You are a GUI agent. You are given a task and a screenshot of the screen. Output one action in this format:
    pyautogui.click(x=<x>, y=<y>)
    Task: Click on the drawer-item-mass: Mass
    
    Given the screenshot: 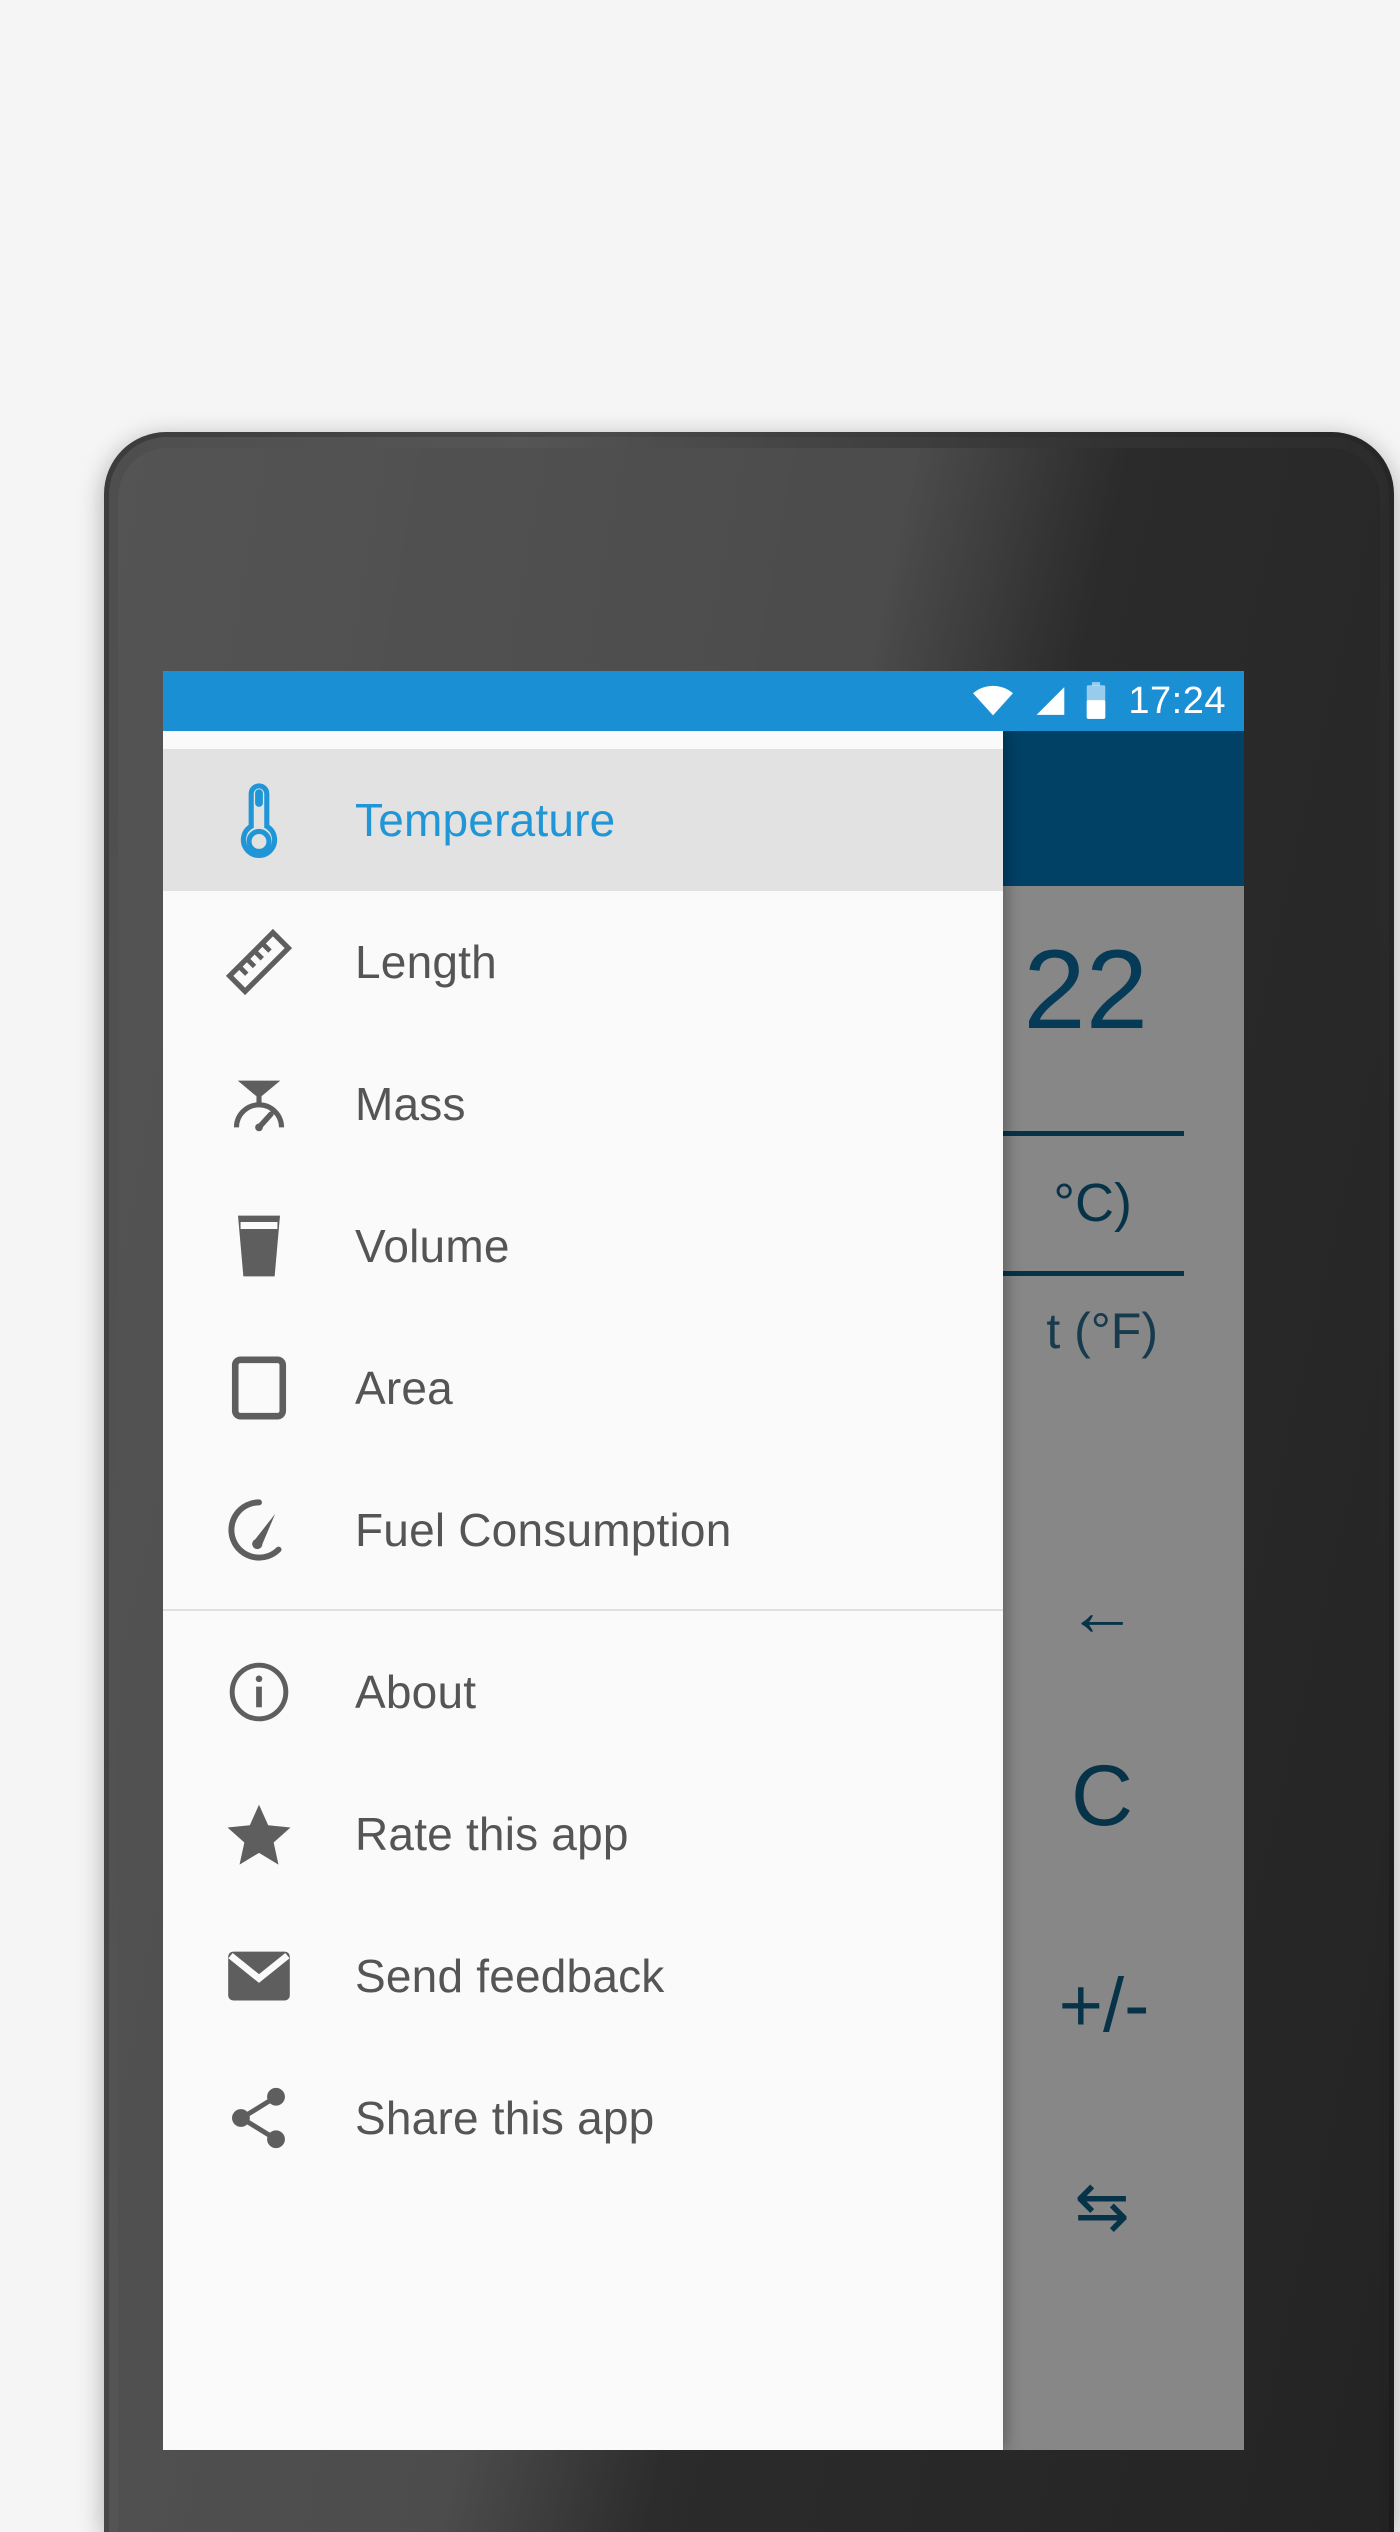 What is the action you would take?
    pyautogui.click(x=583, y=1104)
    